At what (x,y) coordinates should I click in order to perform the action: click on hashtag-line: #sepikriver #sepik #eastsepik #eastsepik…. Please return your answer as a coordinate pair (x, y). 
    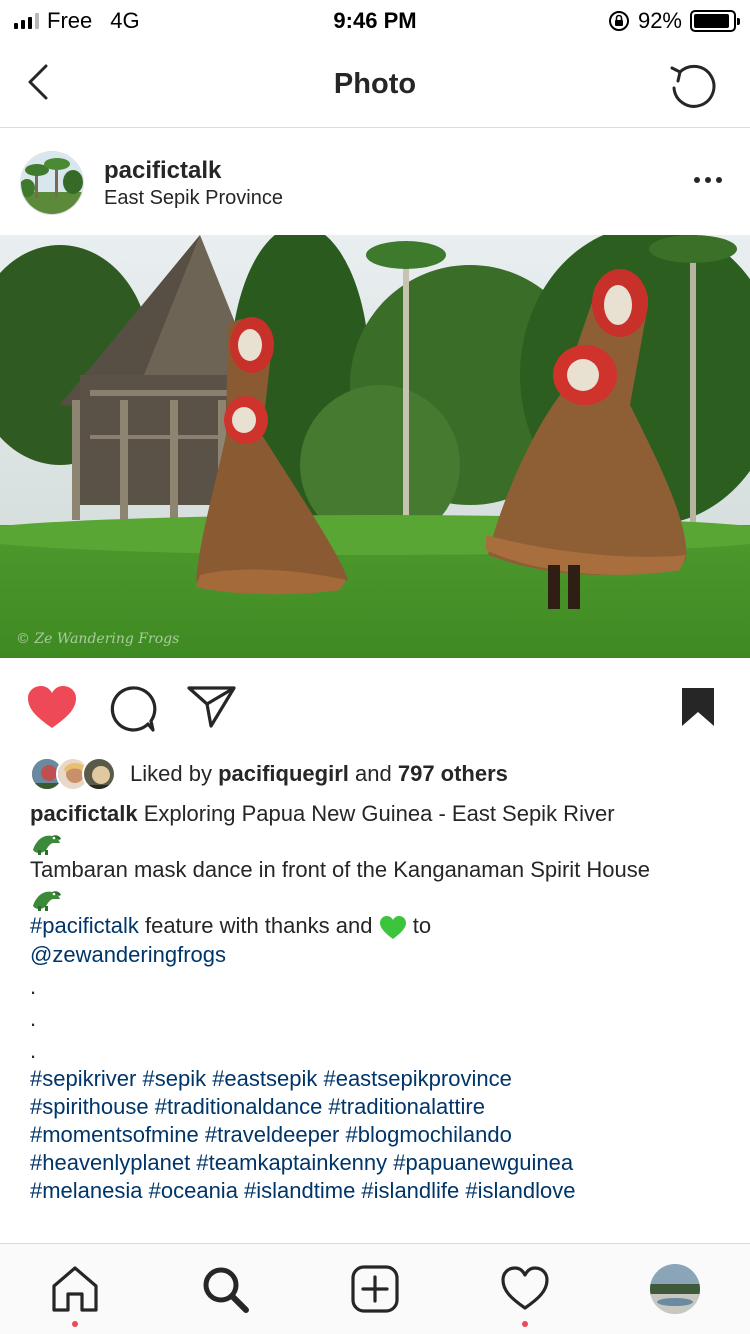
    Looking at the image, I should click on (375, 1079).